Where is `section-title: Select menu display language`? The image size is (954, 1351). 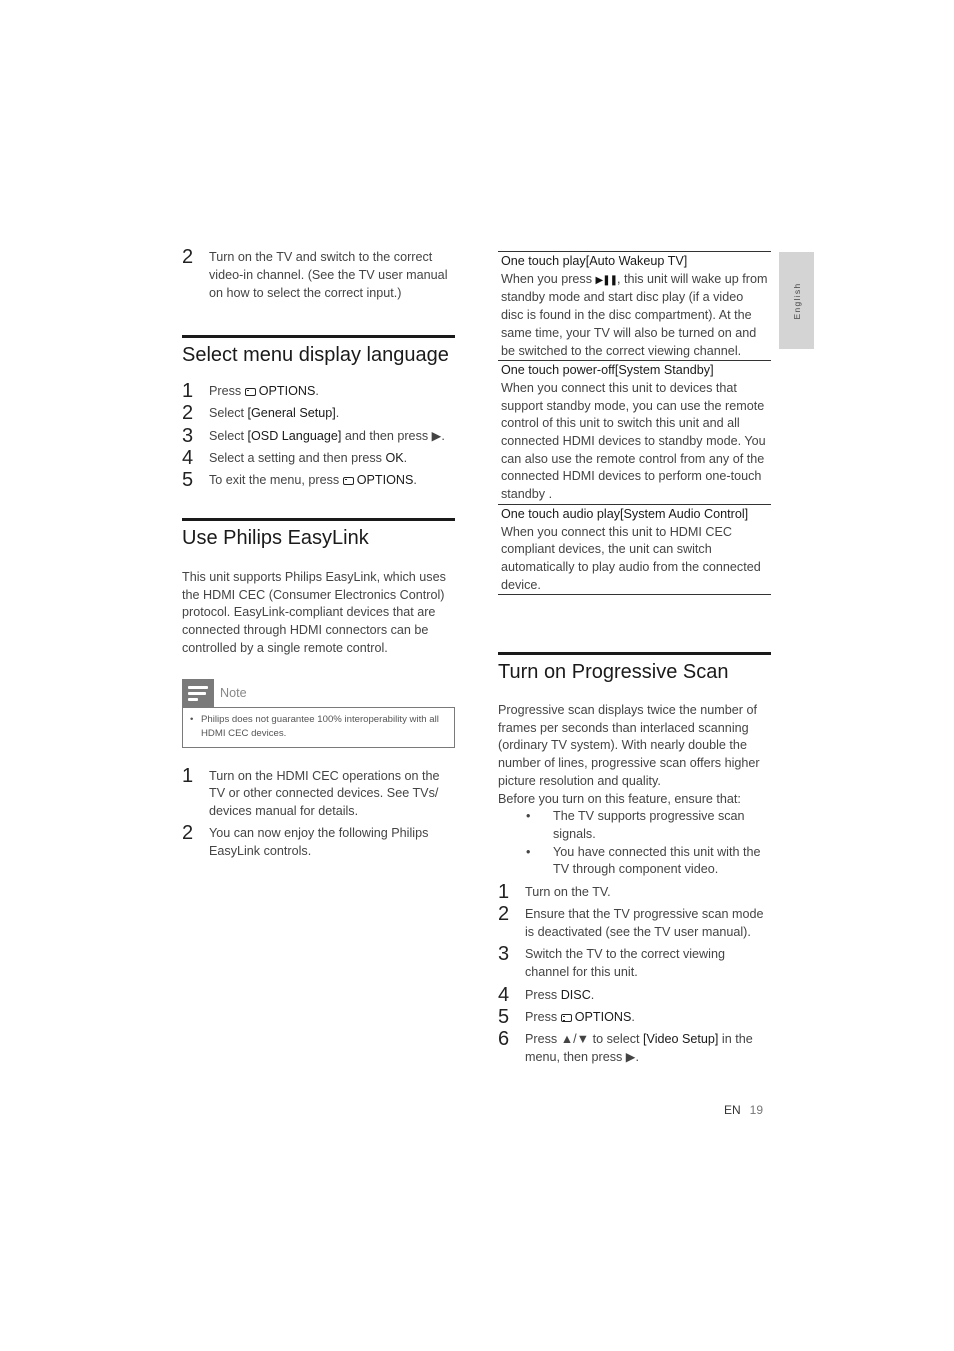
section-title: Select menu display language is located at coordinates (315, 355).